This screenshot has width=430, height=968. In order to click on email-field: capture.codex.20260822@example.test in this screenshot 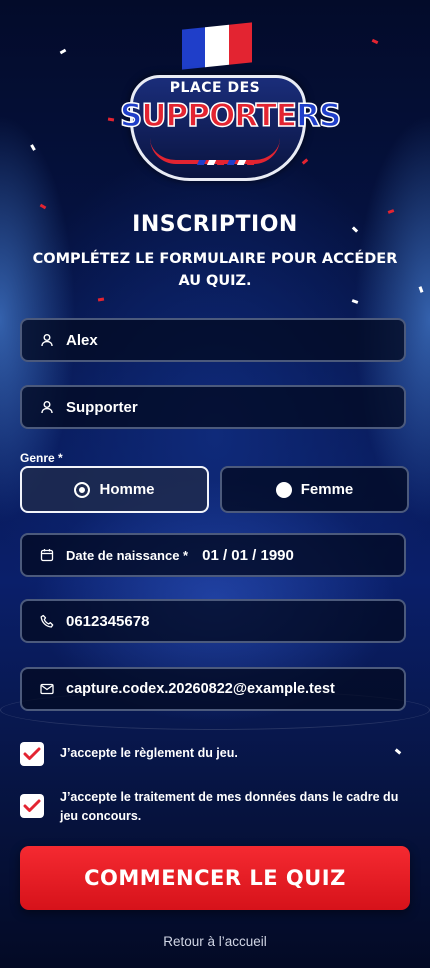, I will do `click(213, 689)`.